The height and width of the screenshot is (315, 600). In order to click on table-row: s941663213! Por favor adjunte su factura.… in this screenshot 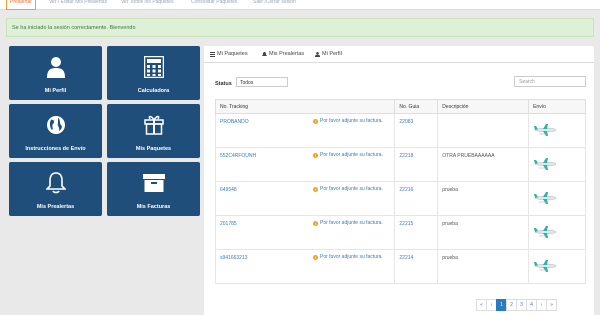, I will do `click(400, 266)`.